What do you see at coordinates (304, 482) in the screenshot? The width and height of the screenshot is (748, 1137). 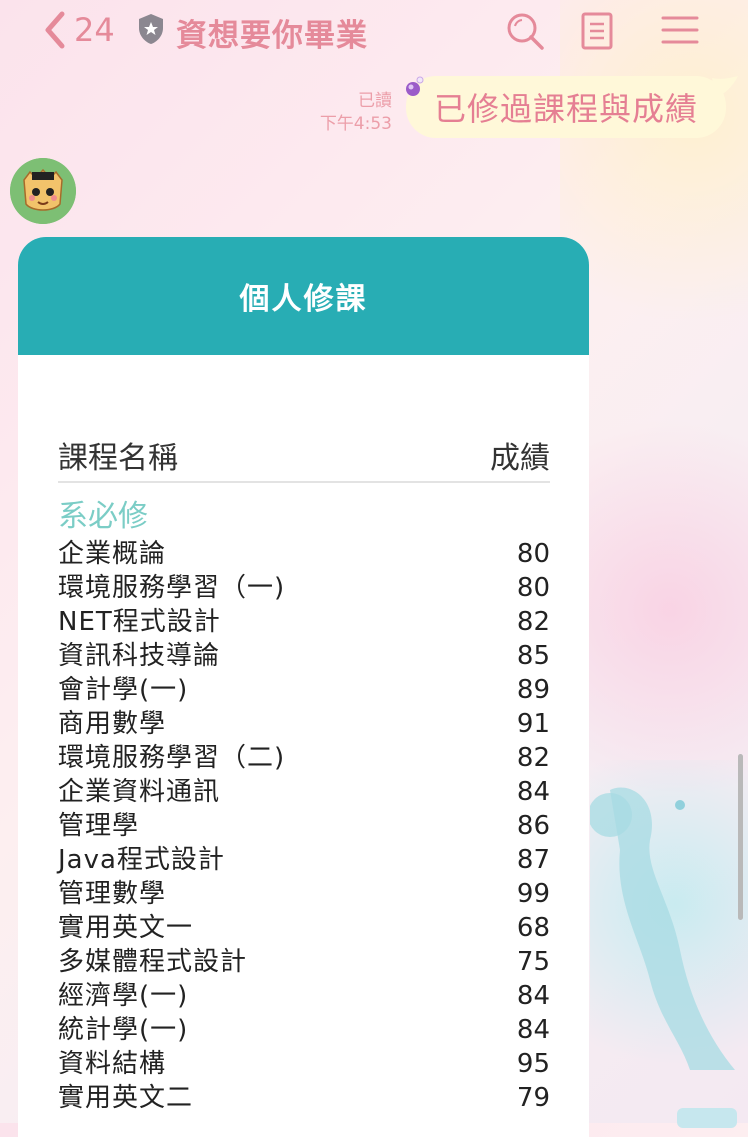 I see `divider` at bounding box center [304, 482].